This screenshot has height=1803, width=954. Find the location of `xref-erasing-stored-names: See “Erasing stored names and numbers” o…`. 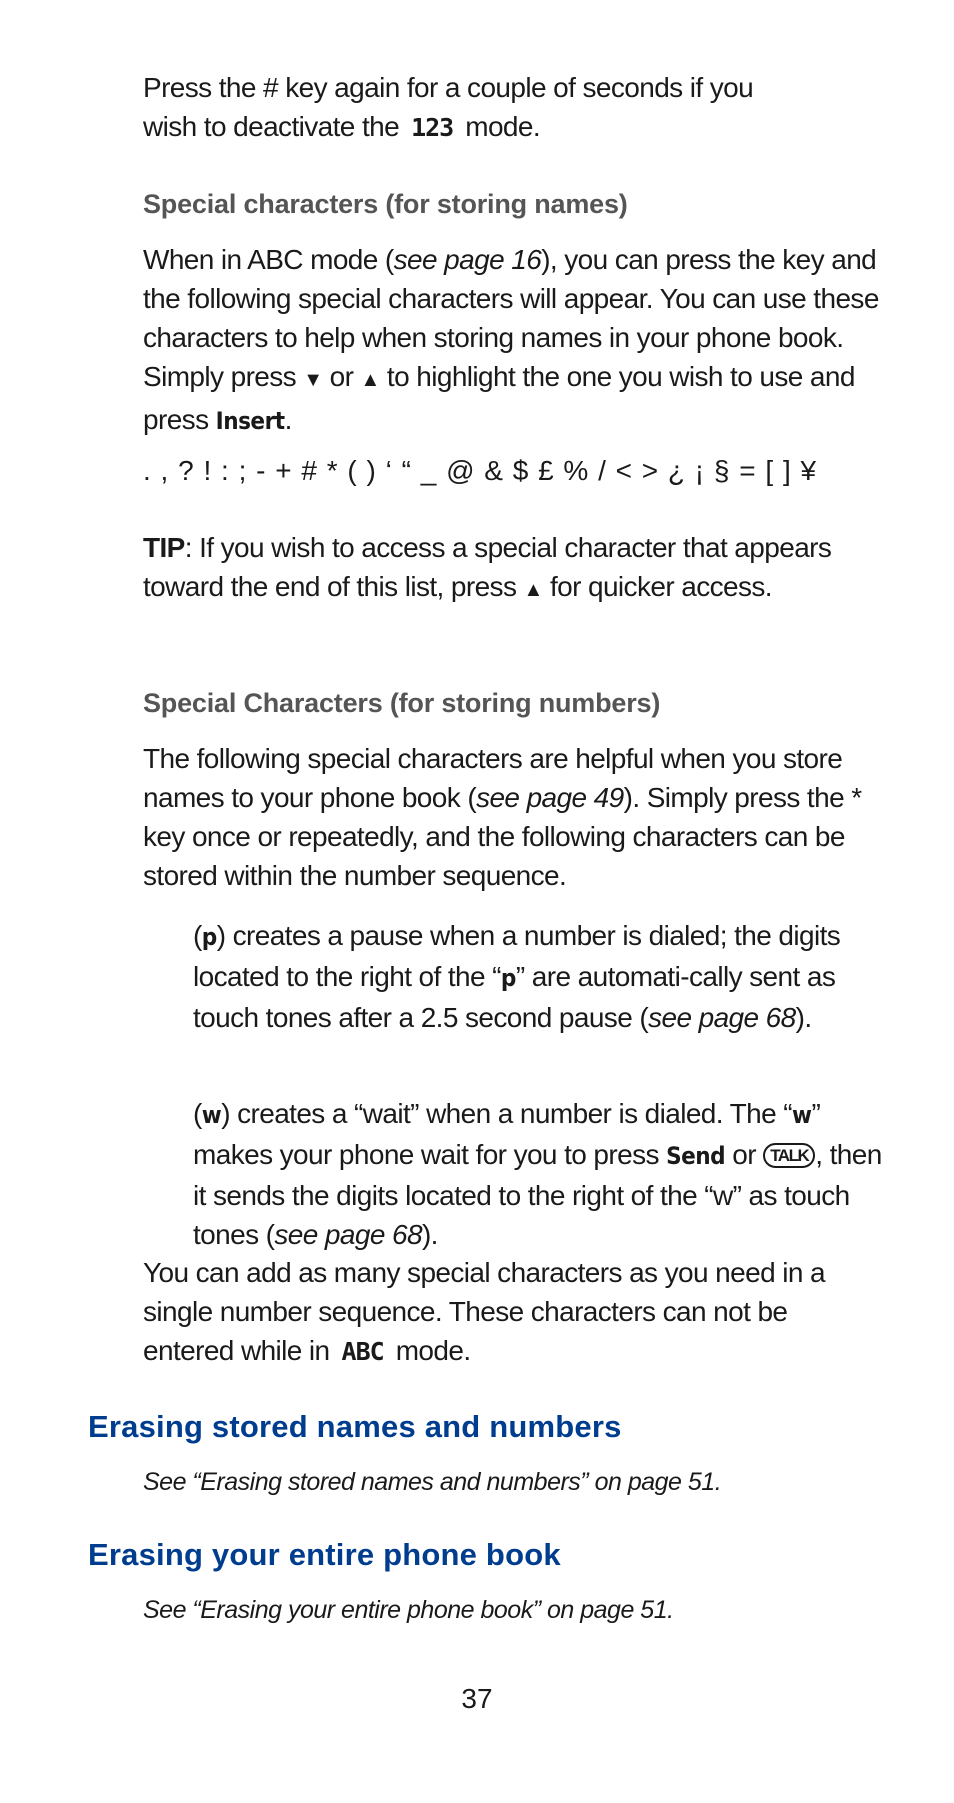

xref-erasing-stored-names: See “Erasing stored names and numbers” o… is located at coordinates (432, 1482).